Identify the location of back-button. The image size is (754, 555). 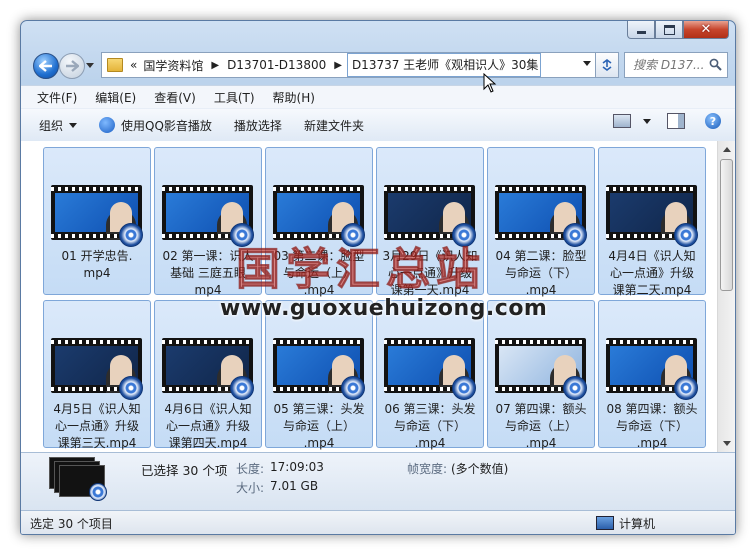
(46, 66).